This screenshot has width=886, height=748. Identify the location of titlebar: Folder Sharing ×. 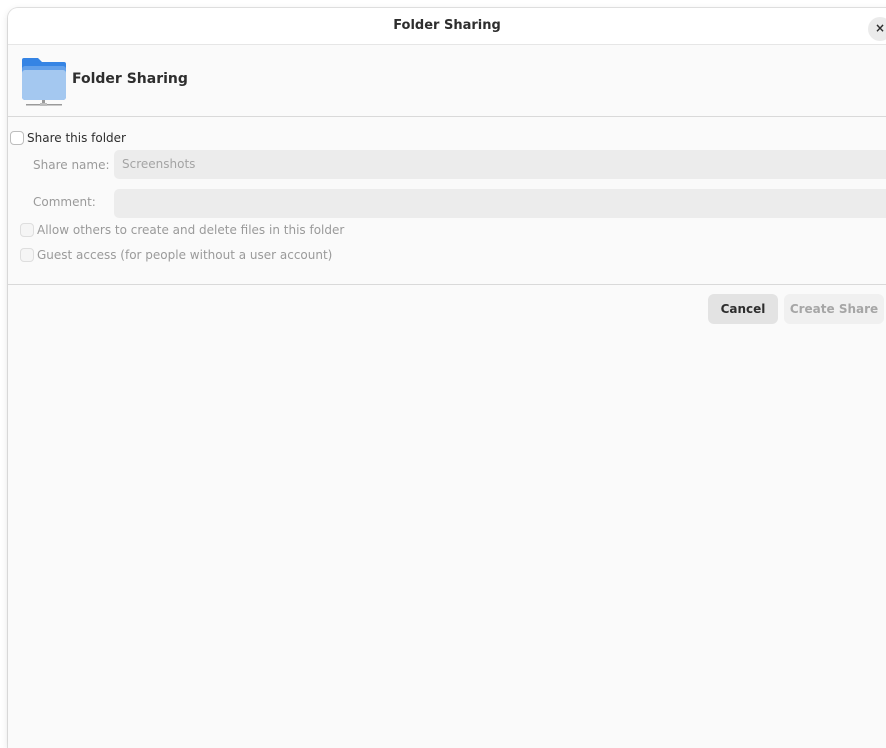
(447, 26).